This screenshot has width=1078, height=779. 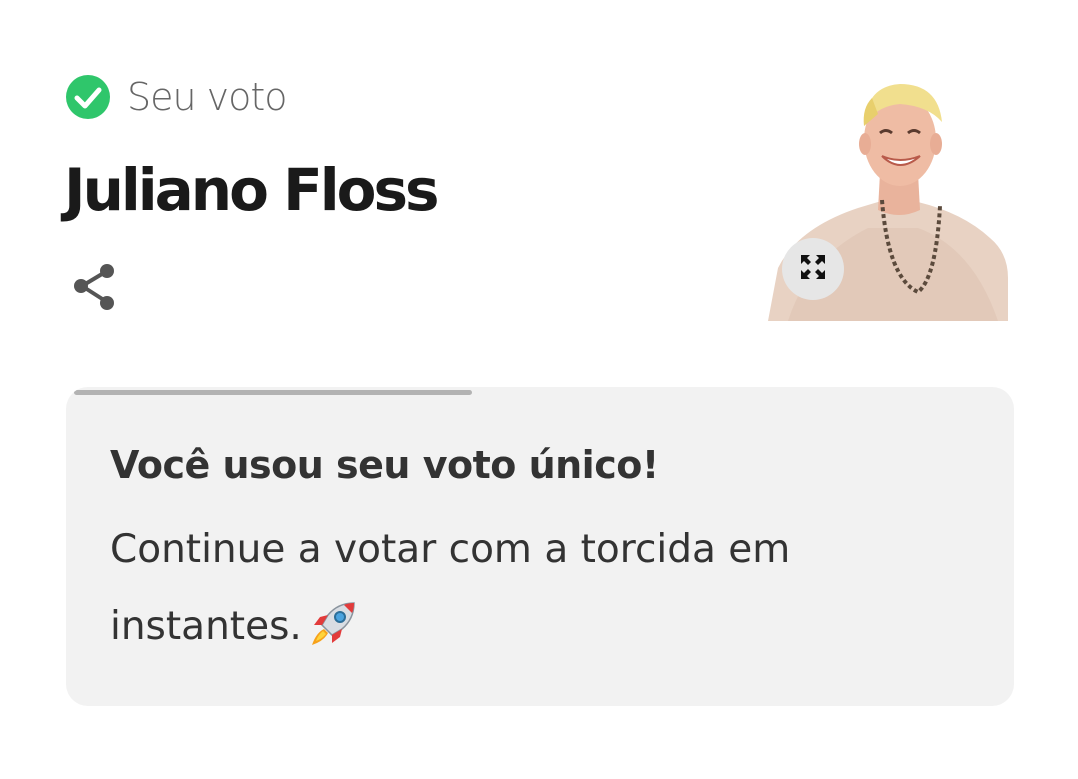 What do you see at coordinates (273, 392) in the screenshot?
I see `progress-bar` at bounding box center [273, 392].